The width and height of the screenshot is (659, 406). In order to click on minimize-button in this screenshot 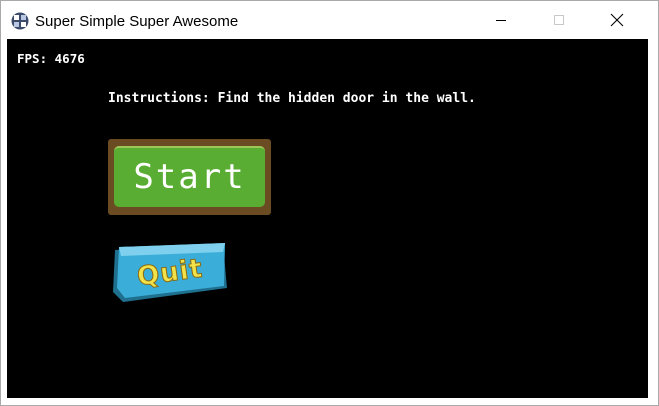, I will do `click(501, 20)`.